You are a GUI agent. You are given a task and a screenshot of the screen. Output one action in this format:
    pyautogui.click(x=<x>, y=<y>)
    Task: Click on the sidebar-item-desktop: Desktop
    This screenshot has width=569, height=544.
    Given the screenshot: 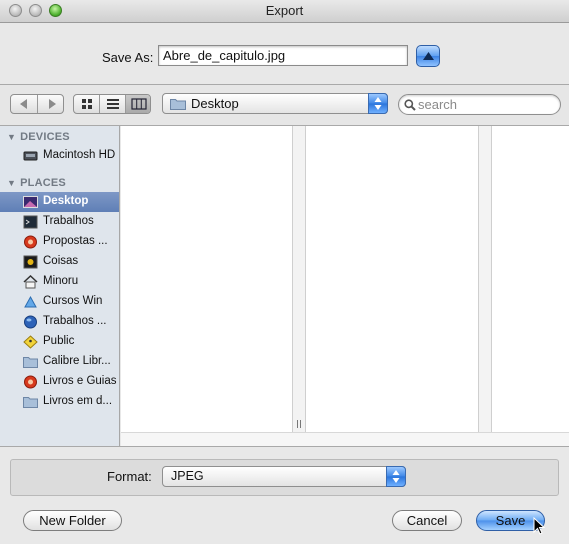 What is the action you would take?
    pyautogui.click(x=59, y=202)
    